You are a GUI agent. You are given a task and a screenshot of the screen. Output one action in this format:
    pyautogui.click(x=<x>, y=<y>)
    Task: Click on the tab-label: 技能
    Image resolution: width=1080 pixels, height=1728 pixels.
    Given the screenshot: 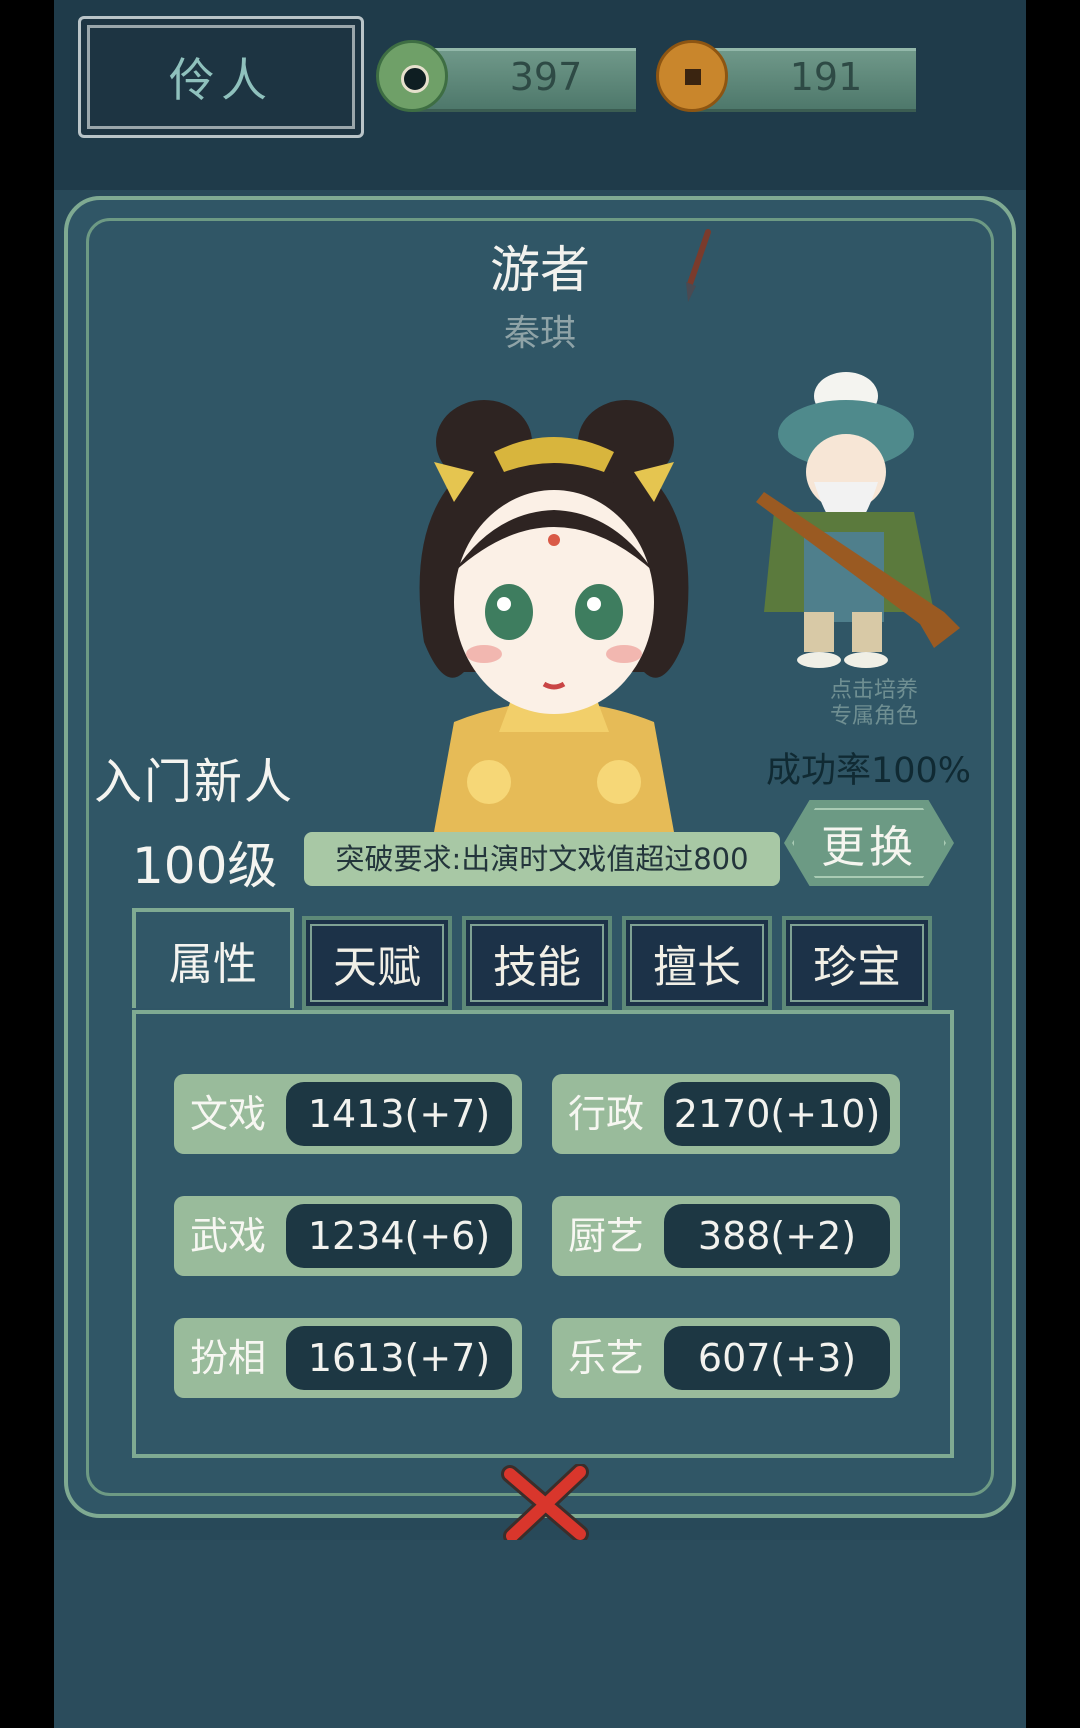 What is the action you would take?
    pyautogui.click(x=537, y=967)
    